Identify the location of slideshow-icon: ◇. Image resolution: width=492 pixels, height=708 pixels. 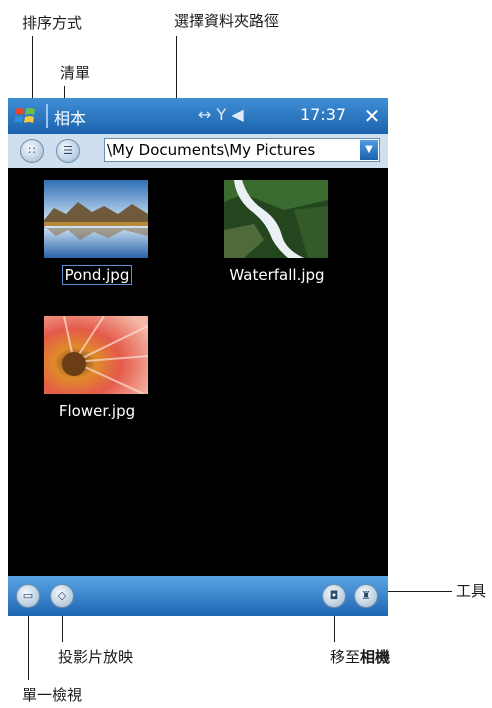
(62, 596).